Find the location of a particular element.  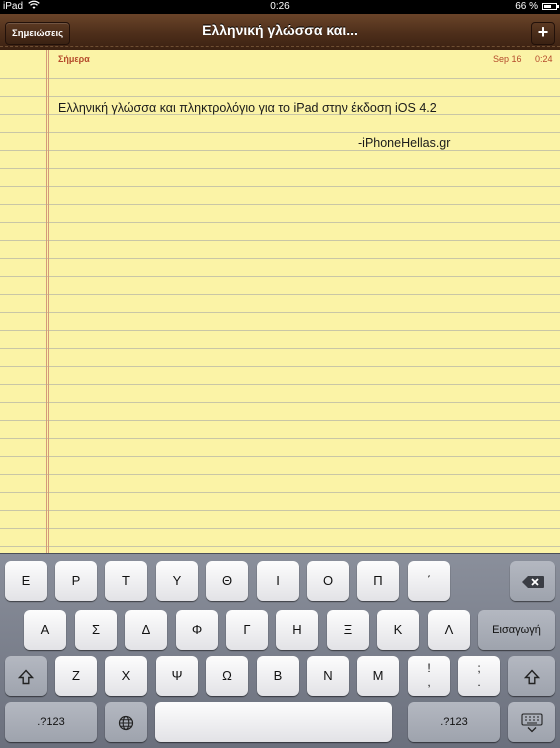

battery-icon is located at coordinates (550, 6).